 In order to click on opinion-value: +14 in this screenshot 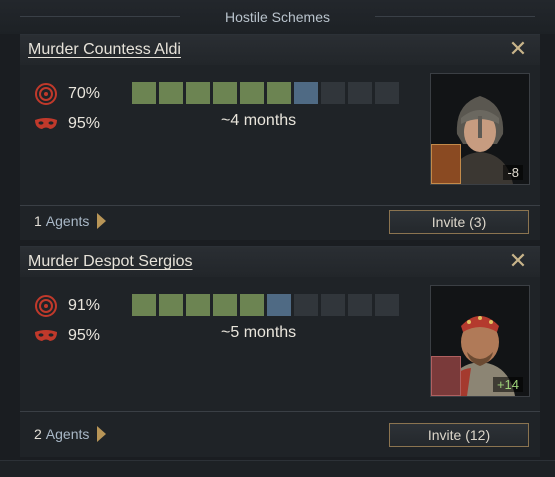, I will do `click(507, 384)`.